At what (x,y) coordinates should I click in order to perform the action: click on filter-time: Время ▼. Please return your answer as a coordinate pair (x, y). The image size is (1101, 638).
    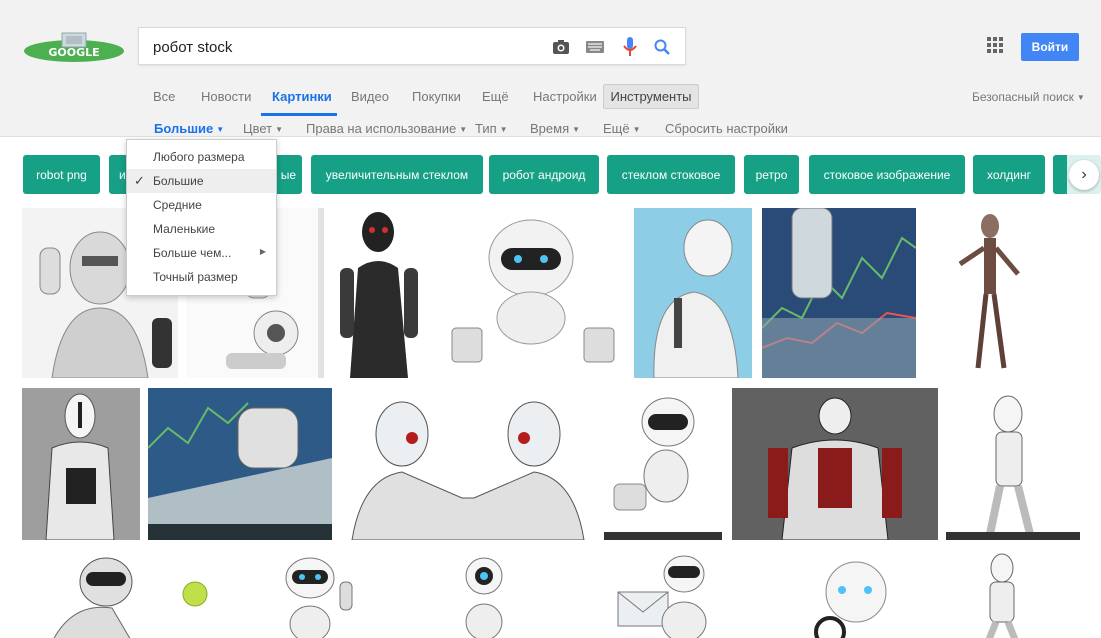
    Looking at the image, I should click on (555, 128).